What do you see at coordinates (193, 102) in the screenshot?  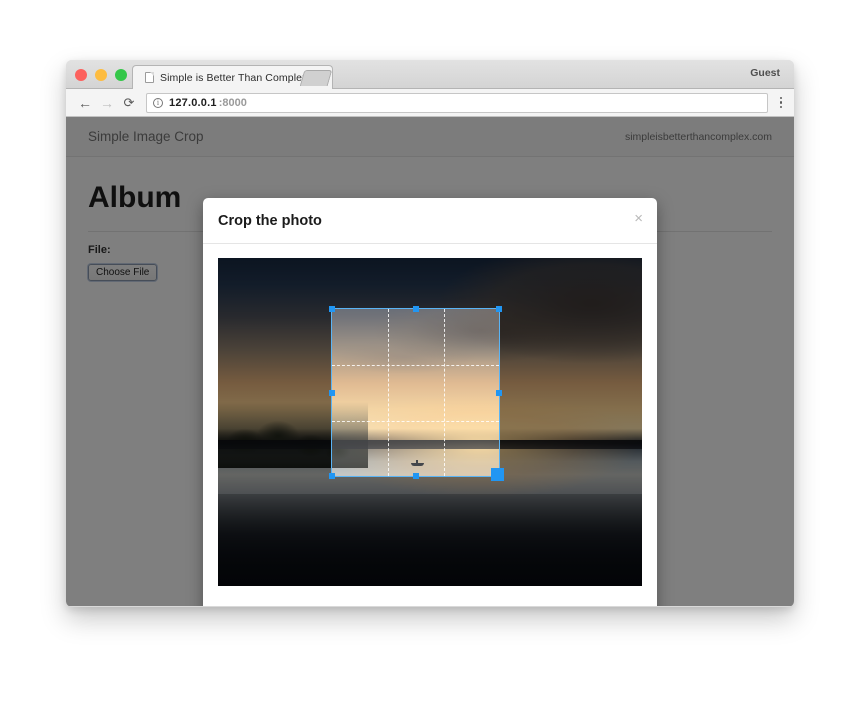 I see `url-host: 127.0.0.1` at bounding box center [193, 102].